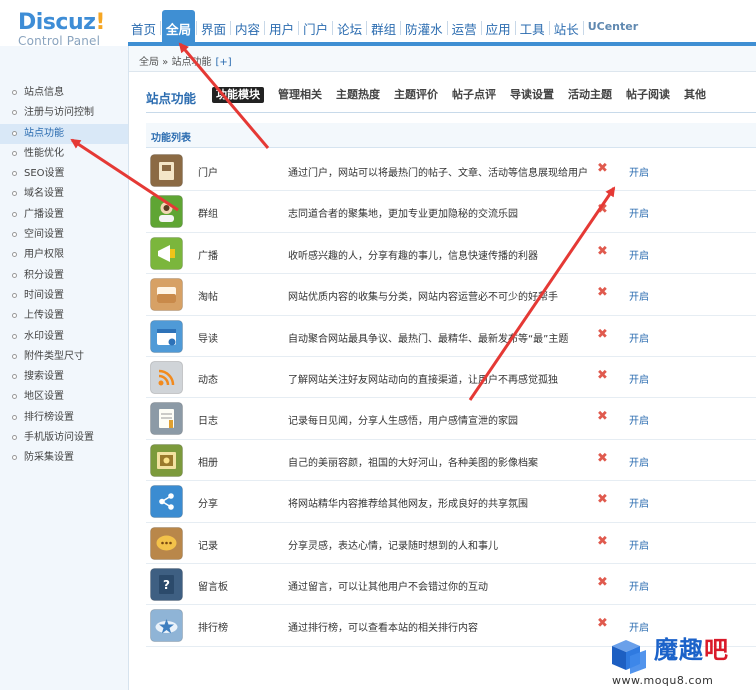  Describe the element at coordinates (64, 174) in the screenshot. I see `sidebar-item-4: SEO设置` at that location.